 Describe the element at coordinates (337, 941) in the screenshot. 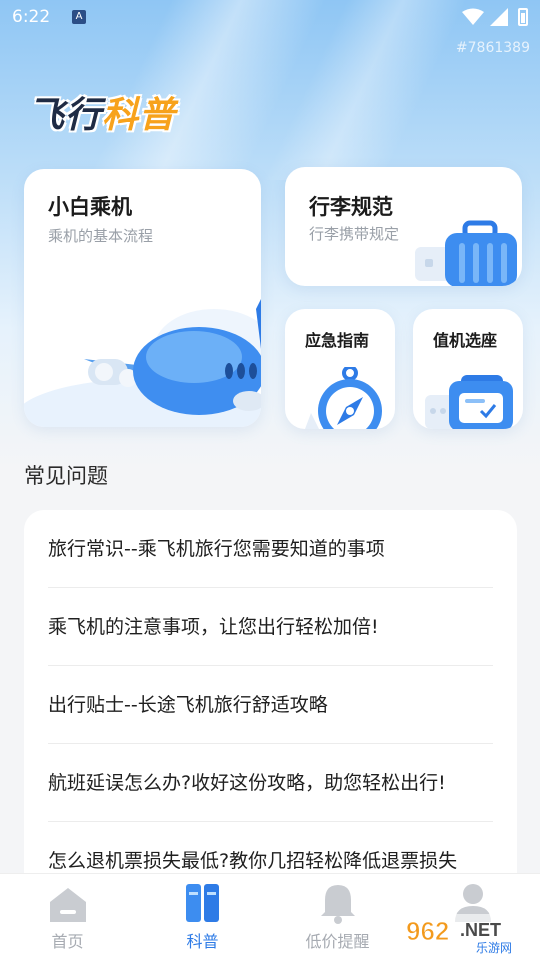

I see `tab-price-alert-label: 低价提醒` at that location.